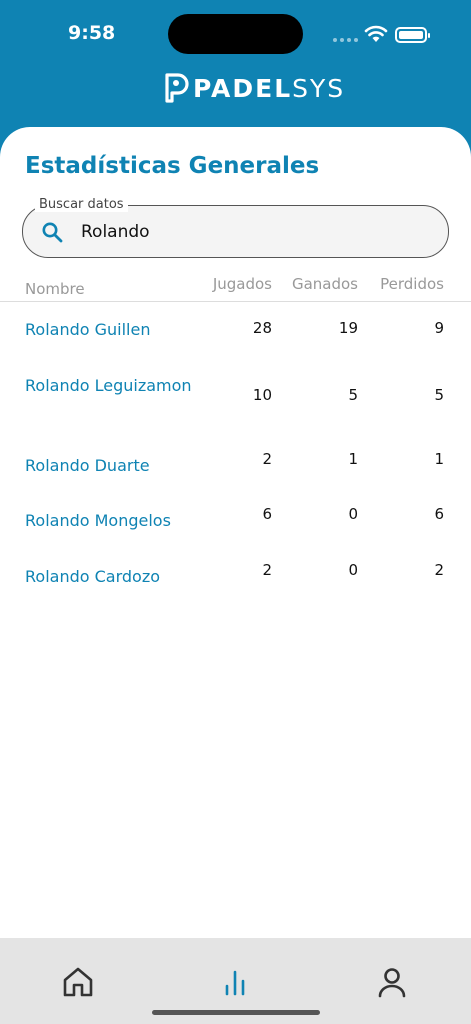  Describe the element at coordinates (439, 395) in the screenshot. I see `lost-value: 5` at that location.